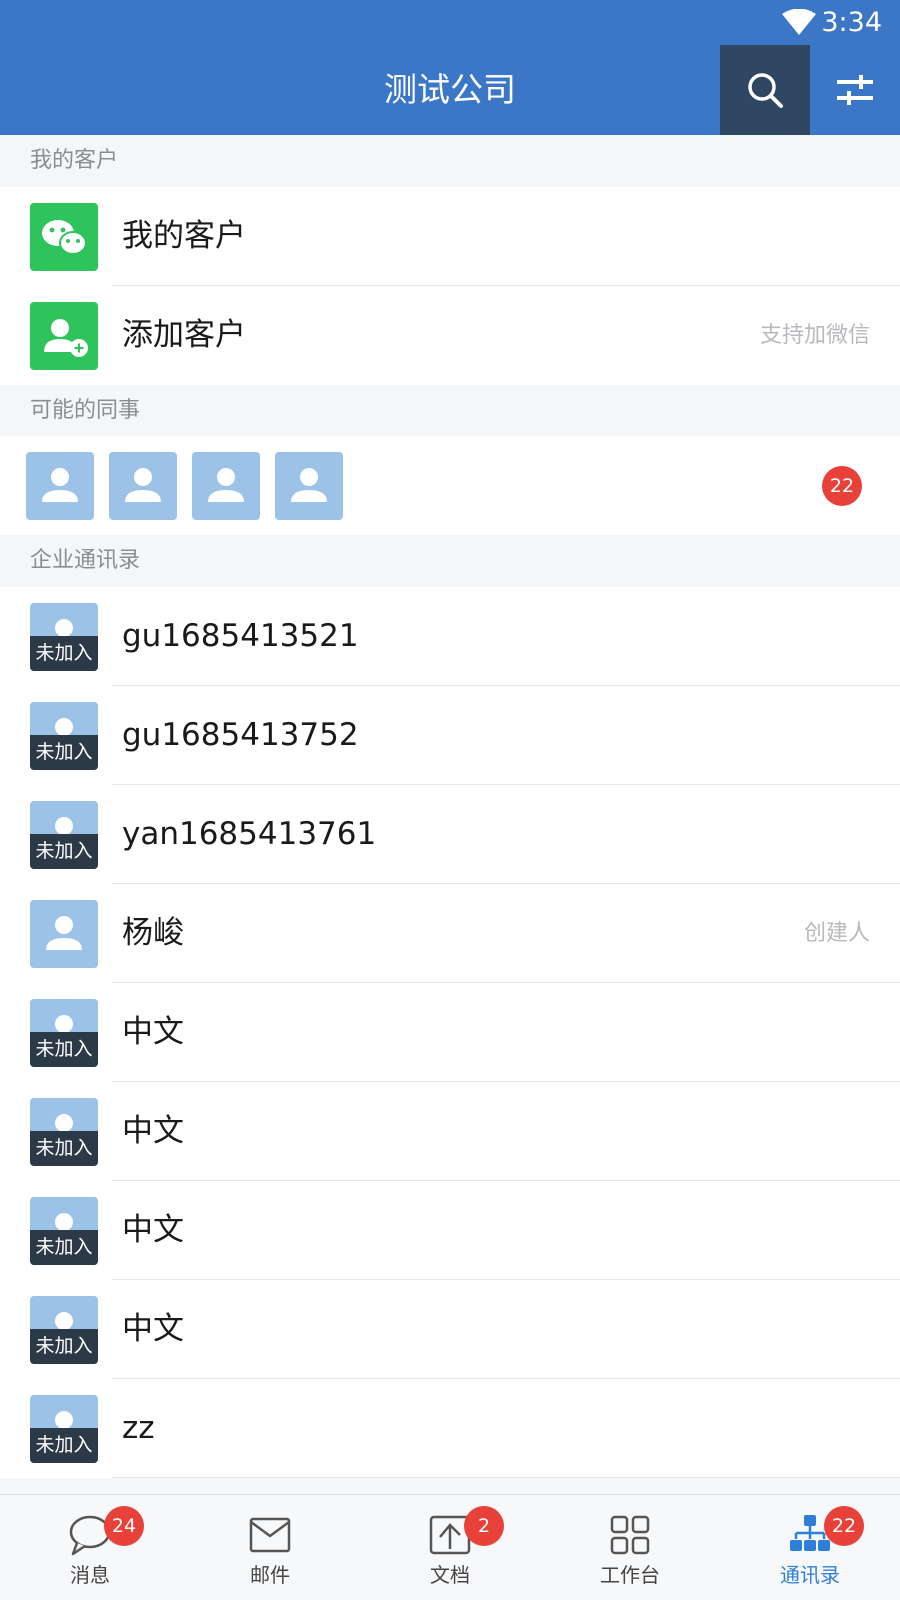  What do you see at coordinates (799, 22) in the screenshot?
I see `wifi-icon` at bounding box center [799, 22].